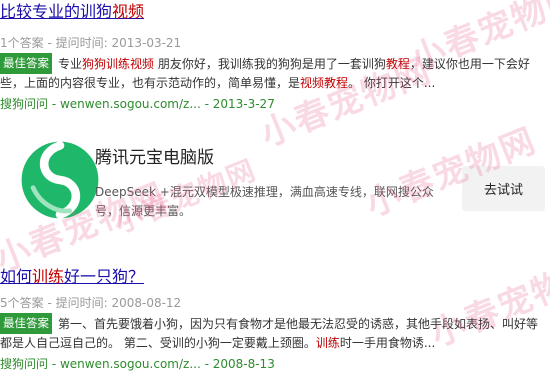  I want to click on snippet-highlight: 训练, so click(327, 343).